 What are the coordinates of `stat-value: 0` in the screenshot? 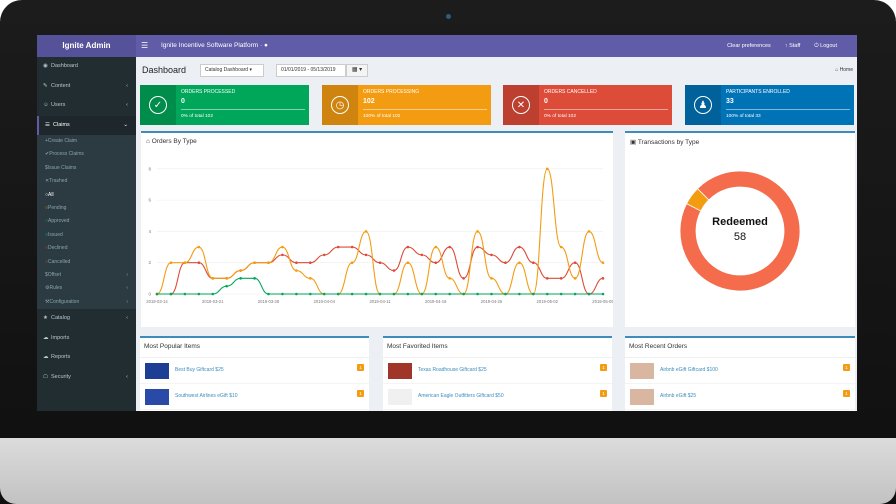 It's located at (546, 101).